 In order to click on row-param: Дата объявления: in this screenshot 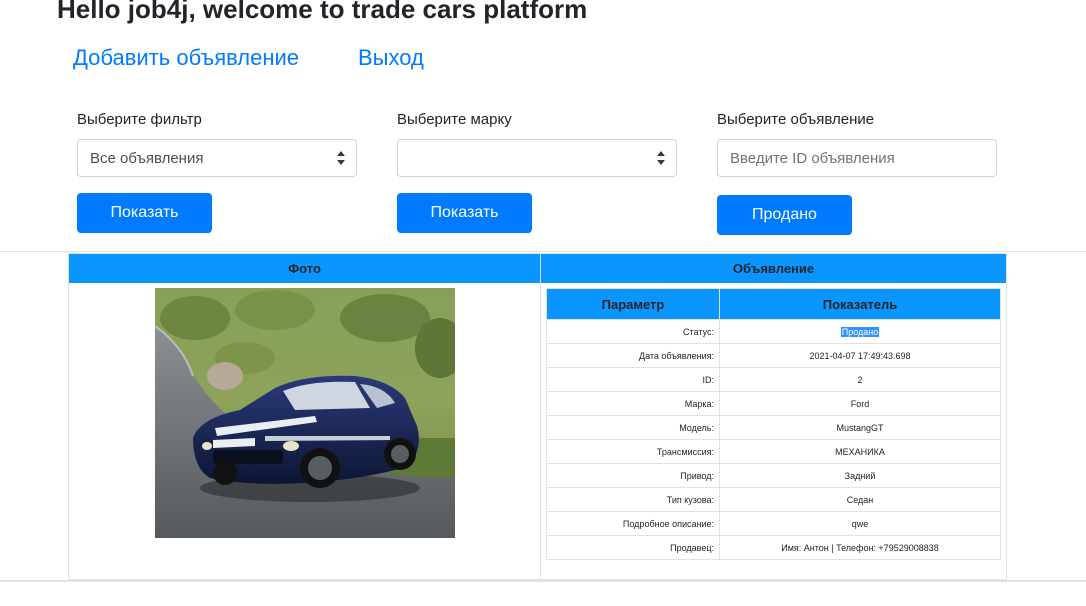, I will do `click(633, 355)`.